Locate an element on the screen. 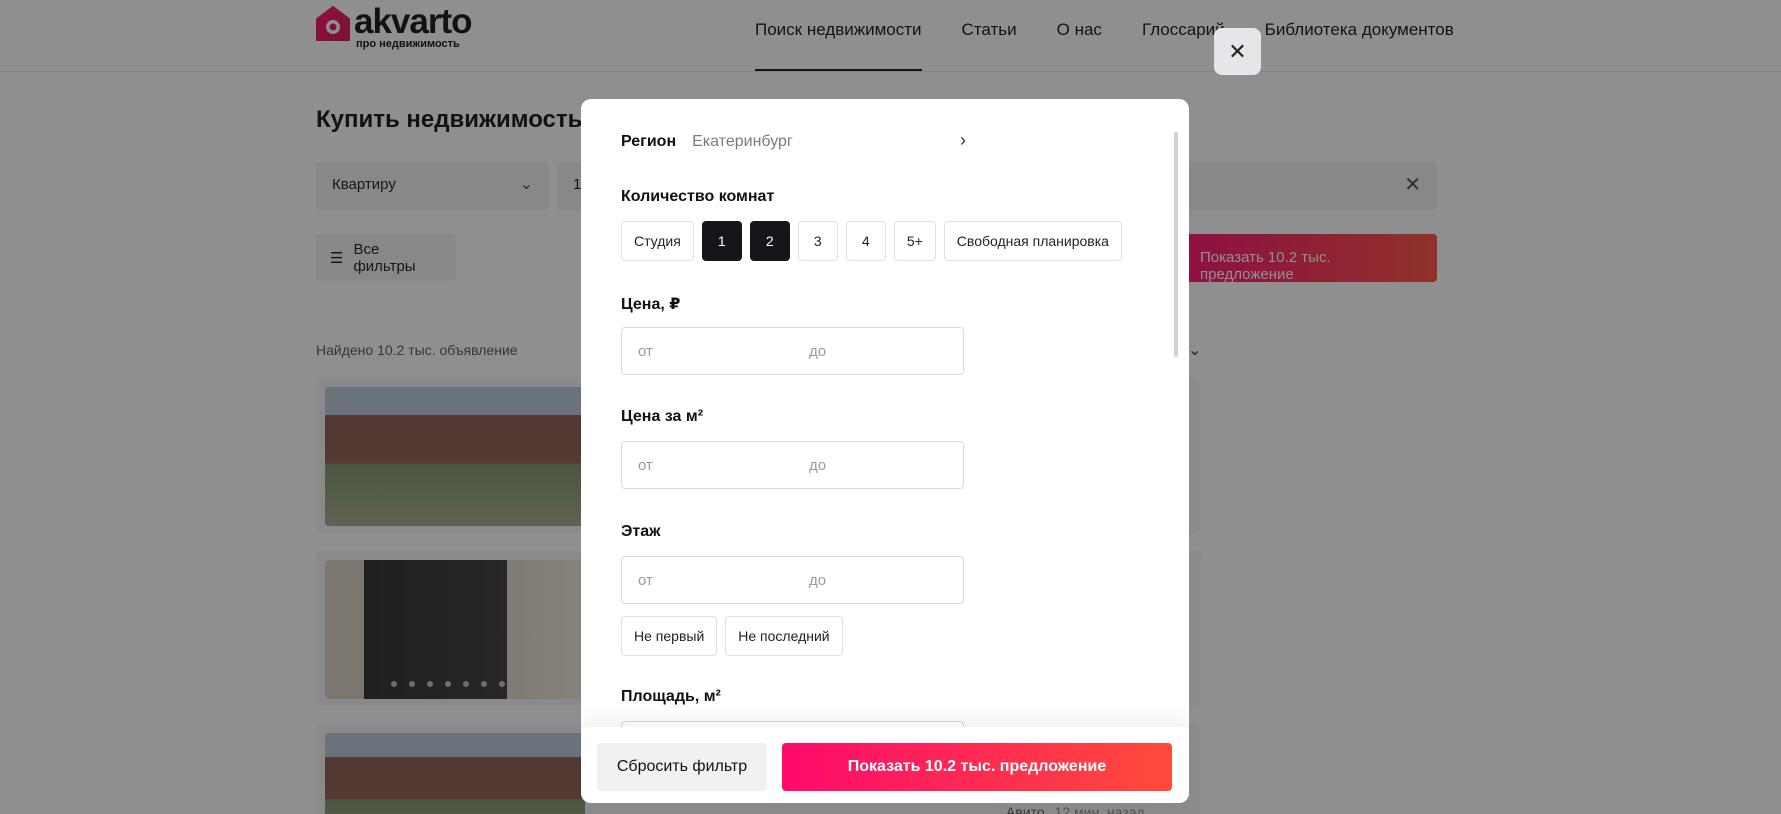 The width and height of the screenshot is (1781, 814). price-to-input is located at coordinates (878, 351).